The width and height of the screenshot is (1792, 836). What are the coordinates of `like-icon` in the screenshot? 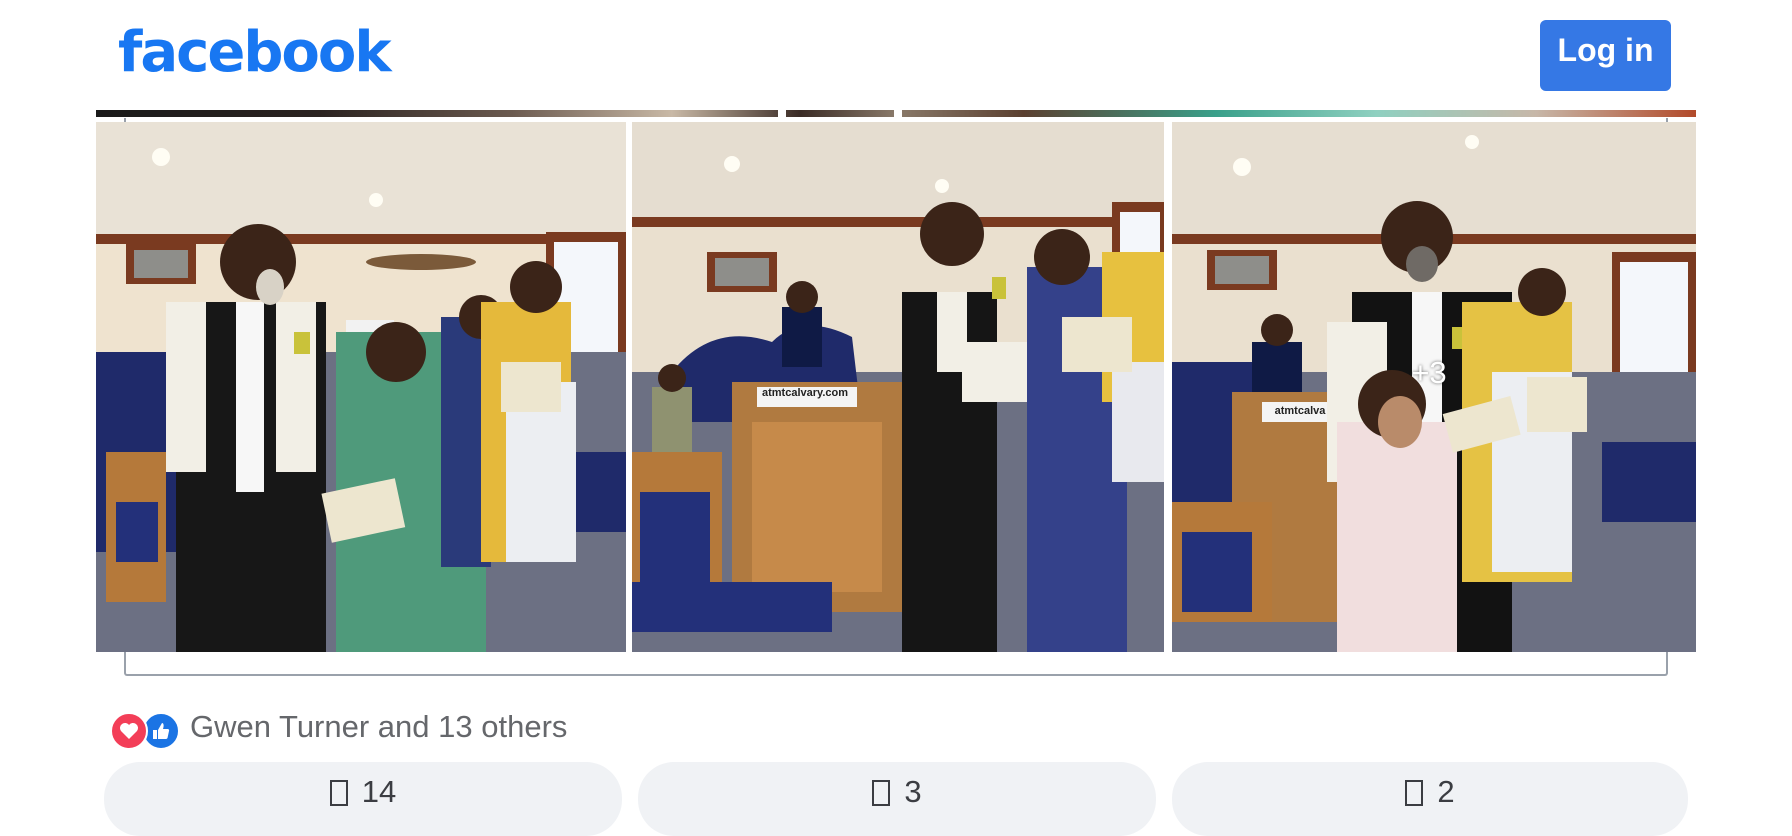 It's located at (338, 793).